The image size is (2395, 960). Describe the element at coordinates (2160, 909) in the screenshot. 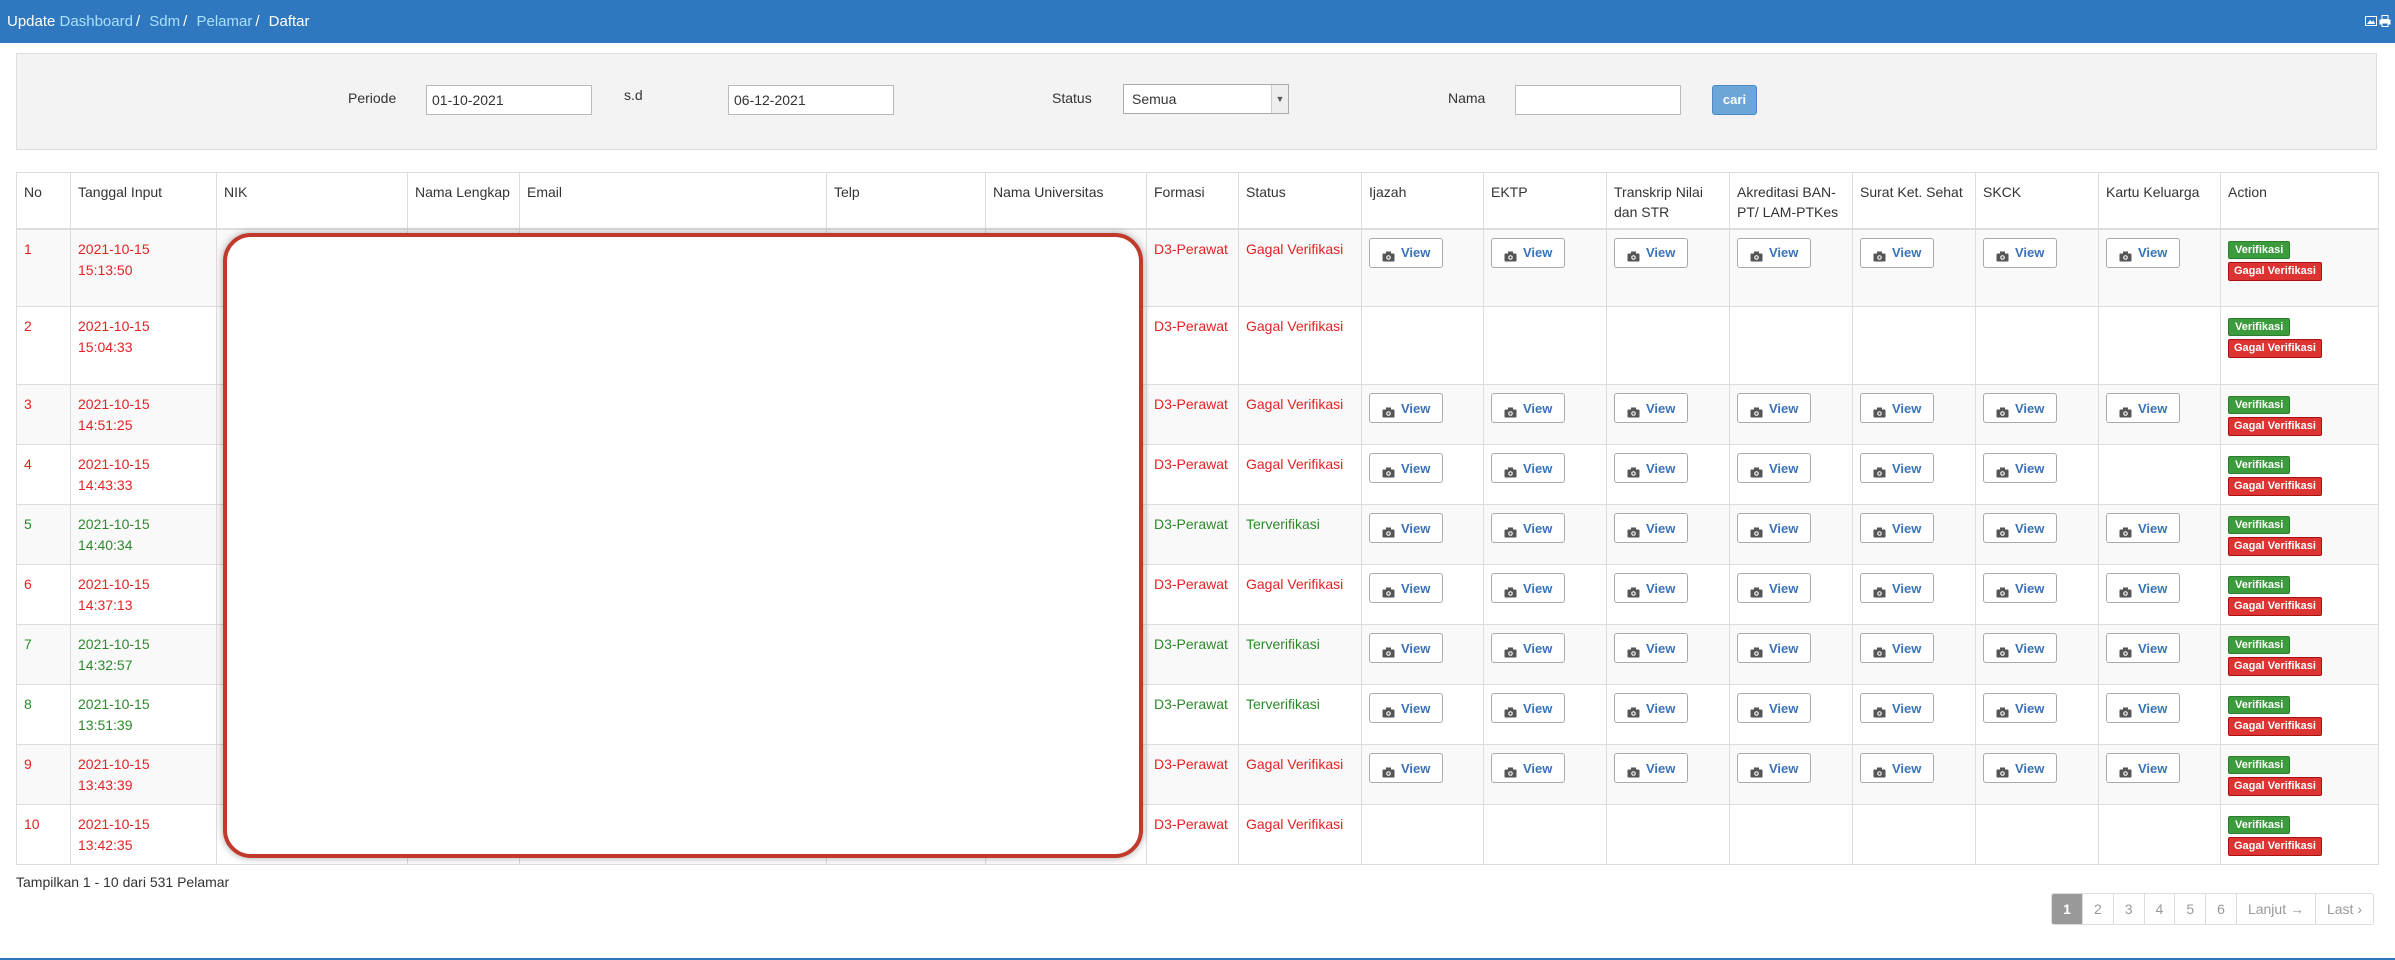

I see `page-link-4: 4` at that location.